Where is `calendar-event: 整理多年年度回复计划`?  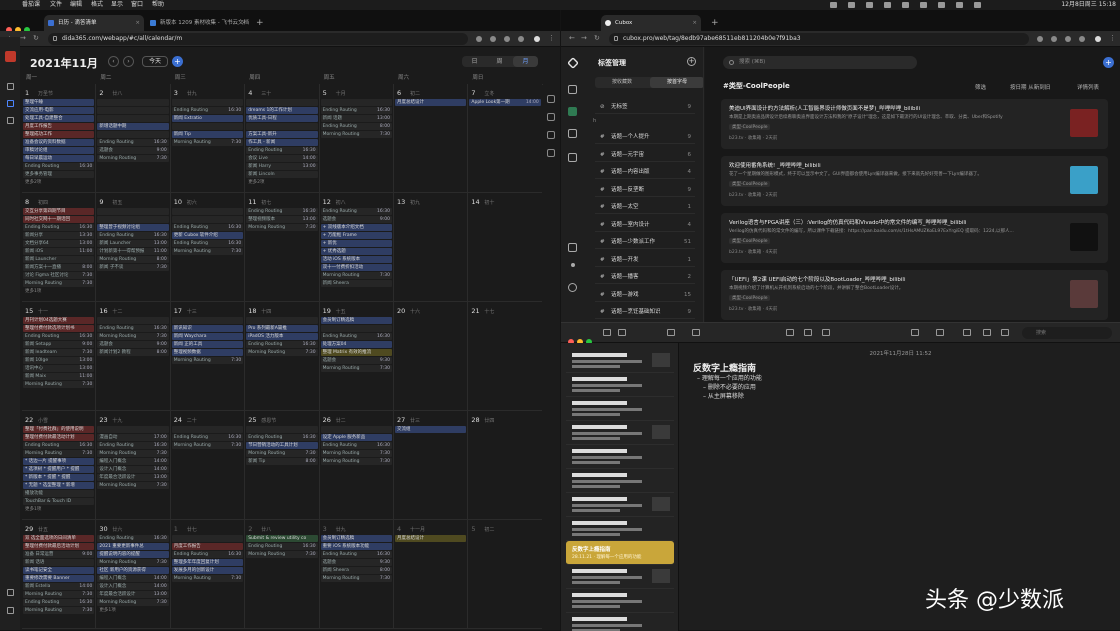 calendar-event: 整理多年年度回复计划 is located at coordinates (207, 562).